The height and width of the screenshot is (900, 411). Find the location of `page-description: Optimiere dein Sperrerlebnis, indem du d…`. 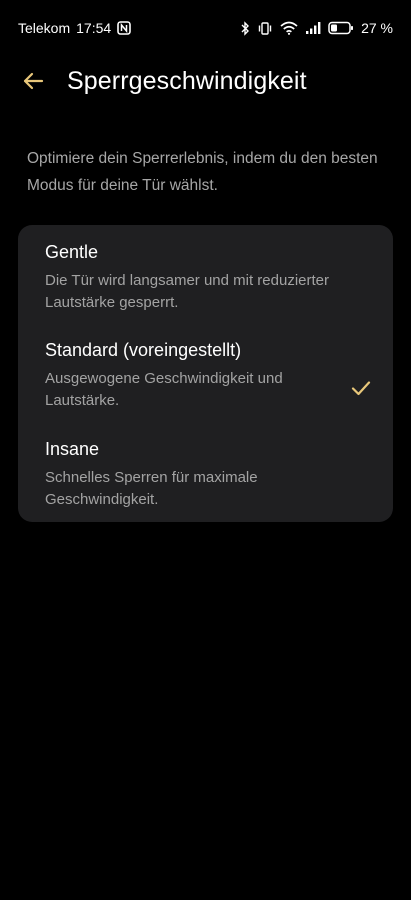

page-description: Optimiere dein Sperrerlebnis, indem du d… is located at coordinates (202, 172).